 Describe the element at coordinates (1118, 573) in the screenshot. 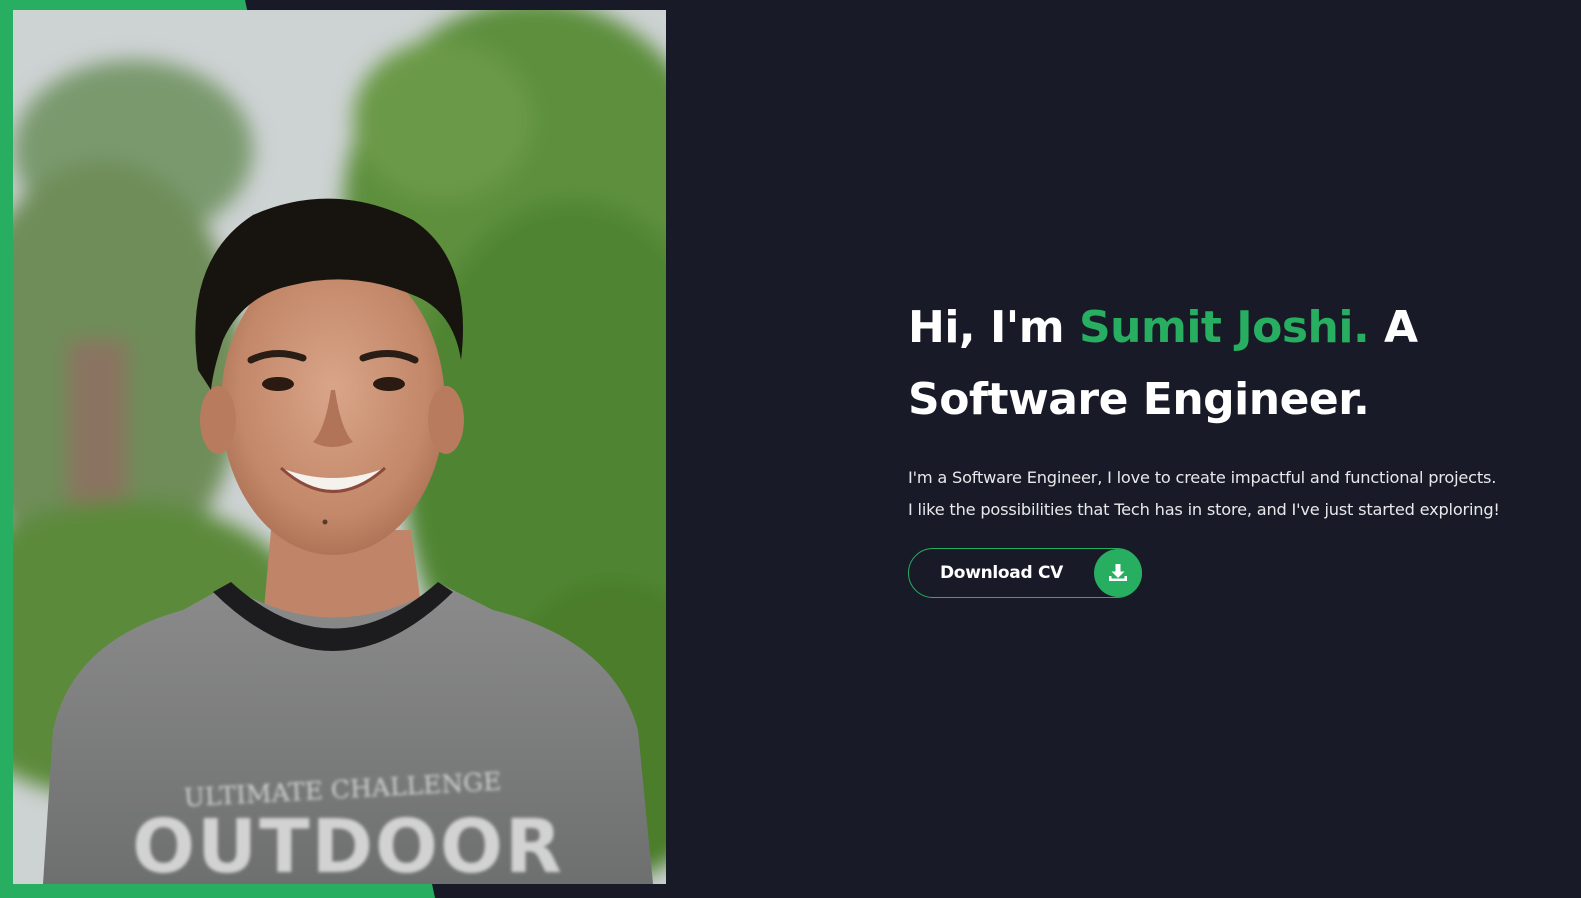

I see `download-icon` at that location.